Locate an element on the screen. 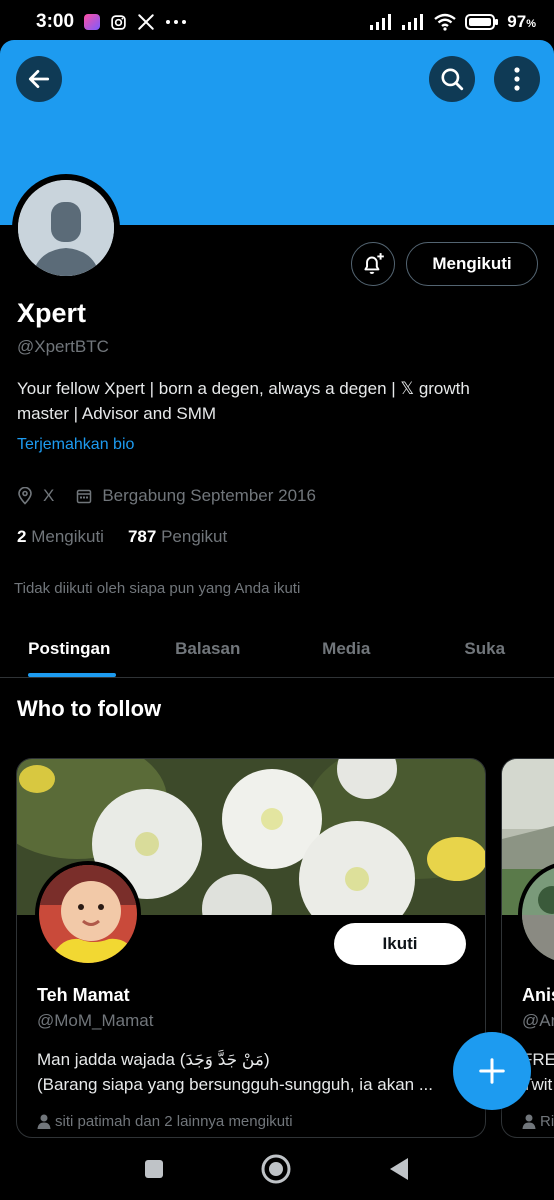 This screenshot has width=554, height=1200. follow-button: Ikuti is located at coordinates (400, 944).